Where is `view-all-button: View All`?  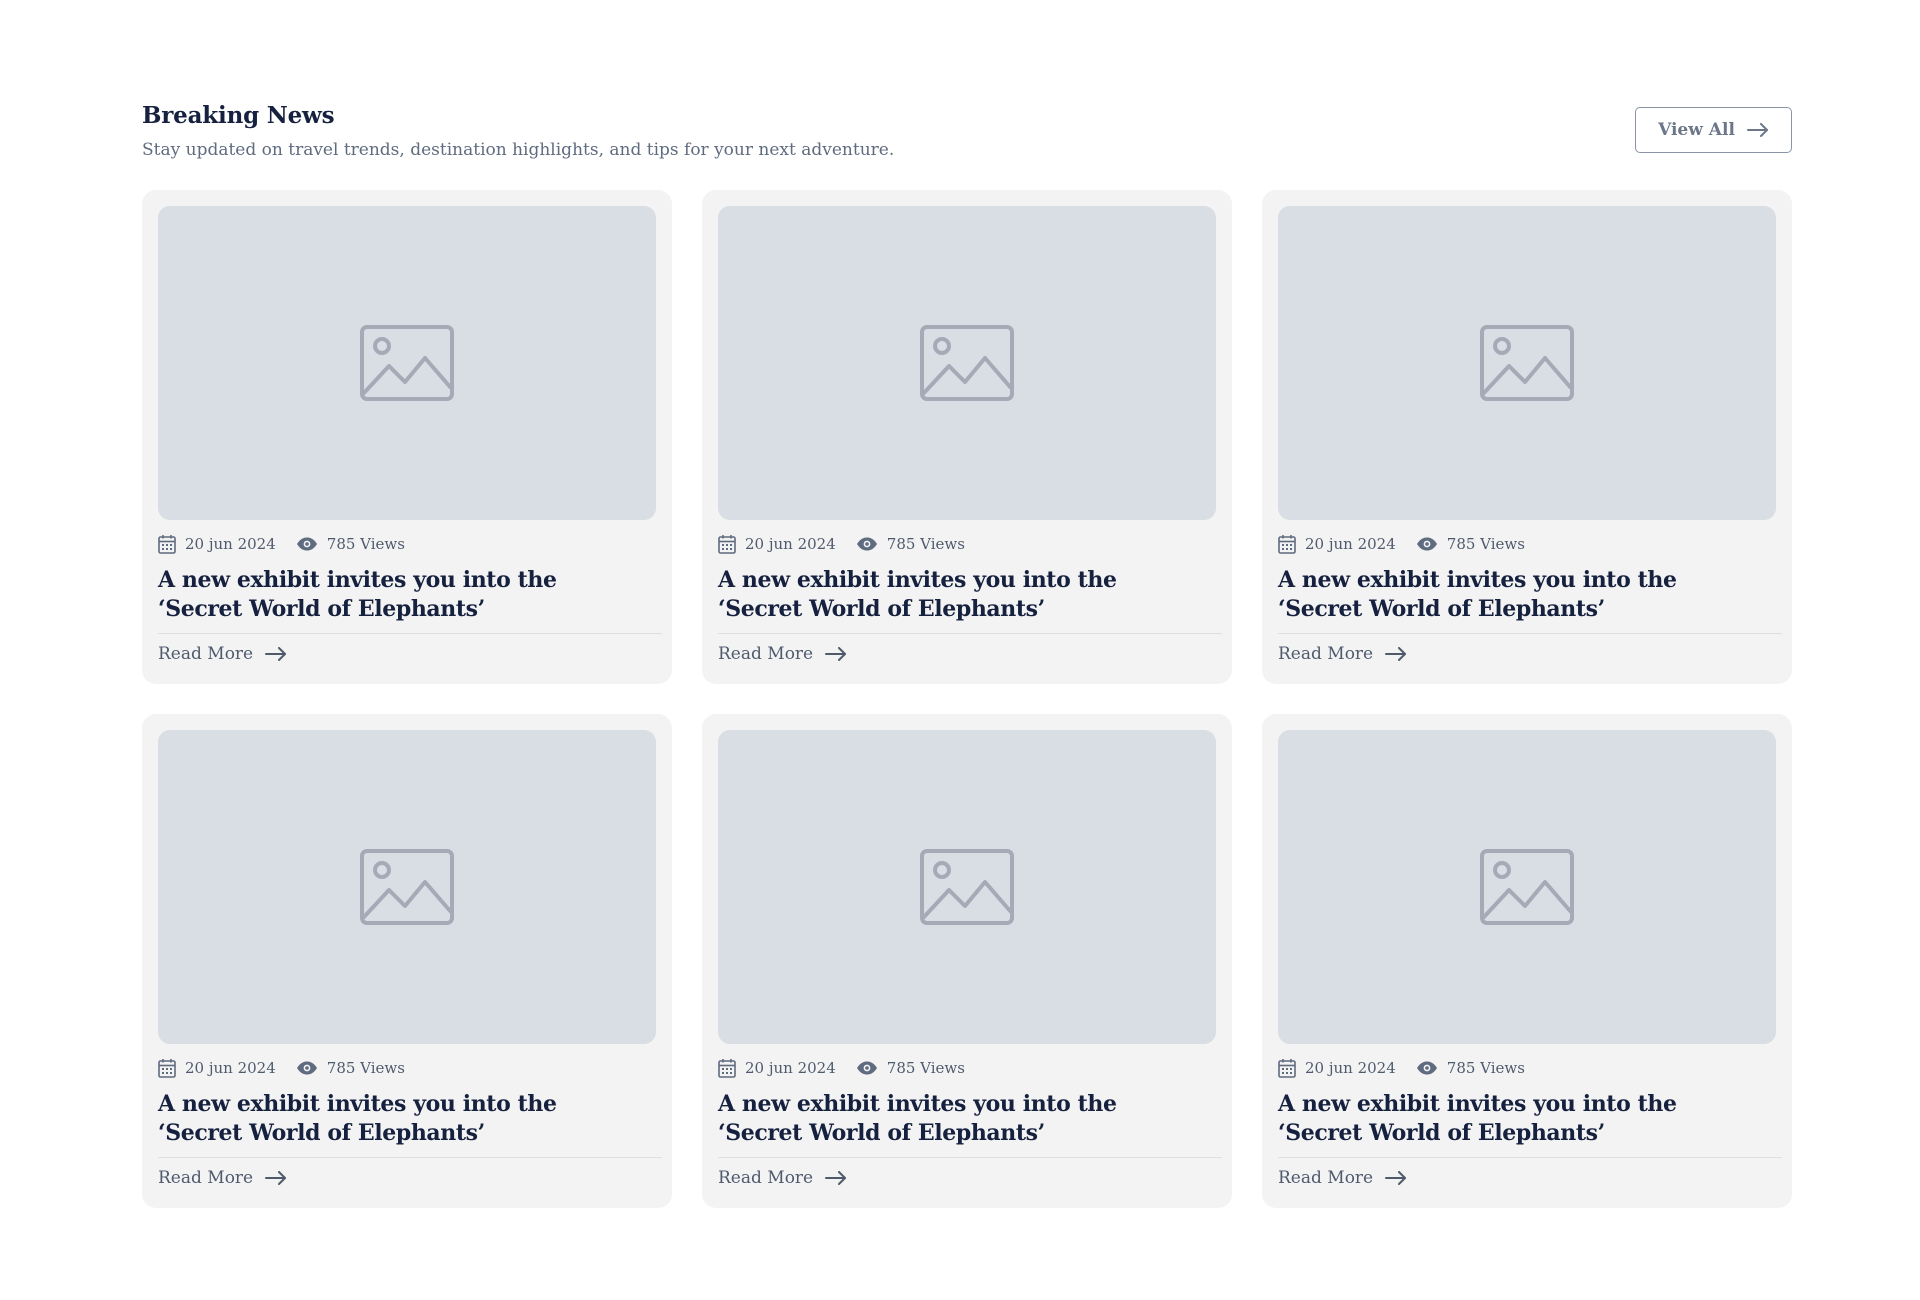
view-all-button: View All is located at coordinates (1713, 130).